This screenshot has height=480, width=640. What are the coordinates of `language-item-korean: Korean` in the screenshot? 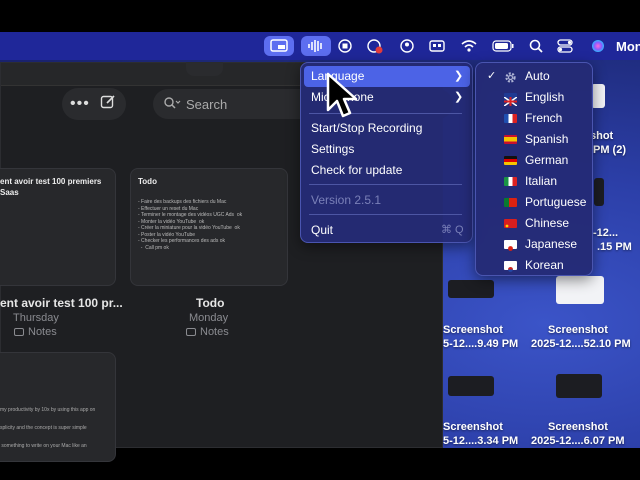 It's located at (544, 265).